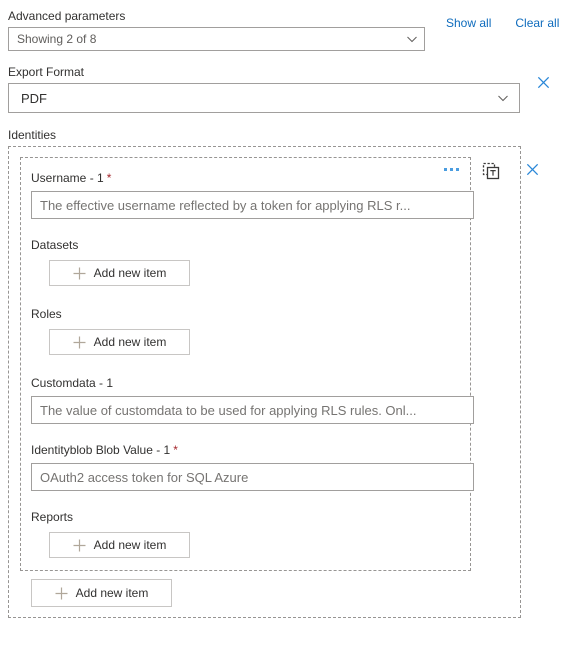 Image resolution: width=577 pixels, height=650 pixels. I want to click on username-label: Username - 1 *, so click(245, 178).